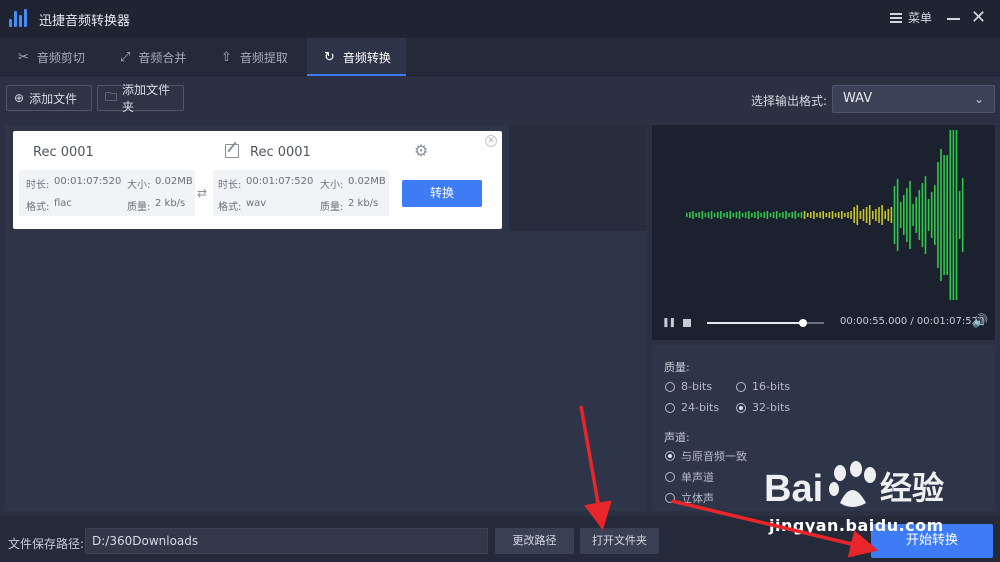 The width and height of the screenshot is (1000, 562). What do you see at coordinates (139, 185) in the screenshot?
I see `source-size-label: 大小:` at bounding box center [139, 185].